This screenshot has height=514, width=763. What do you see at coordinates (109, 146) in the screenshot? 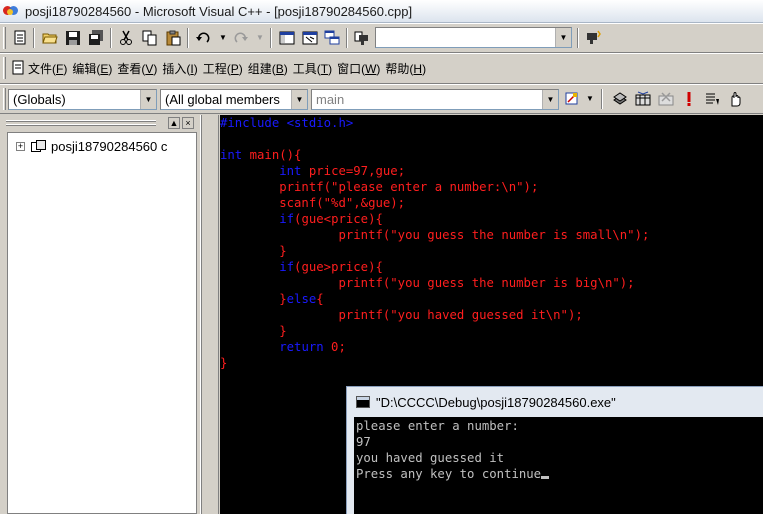
I see `tree-item-label: posji18790284560 c` at bounding box center [109, 146].